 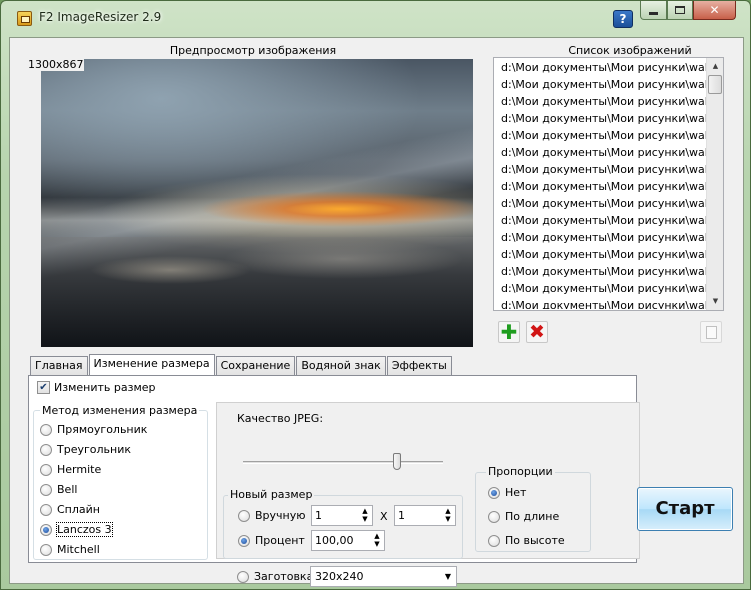 I want to click on resize-method-option: Mitchell, so click(x=70, y=549).